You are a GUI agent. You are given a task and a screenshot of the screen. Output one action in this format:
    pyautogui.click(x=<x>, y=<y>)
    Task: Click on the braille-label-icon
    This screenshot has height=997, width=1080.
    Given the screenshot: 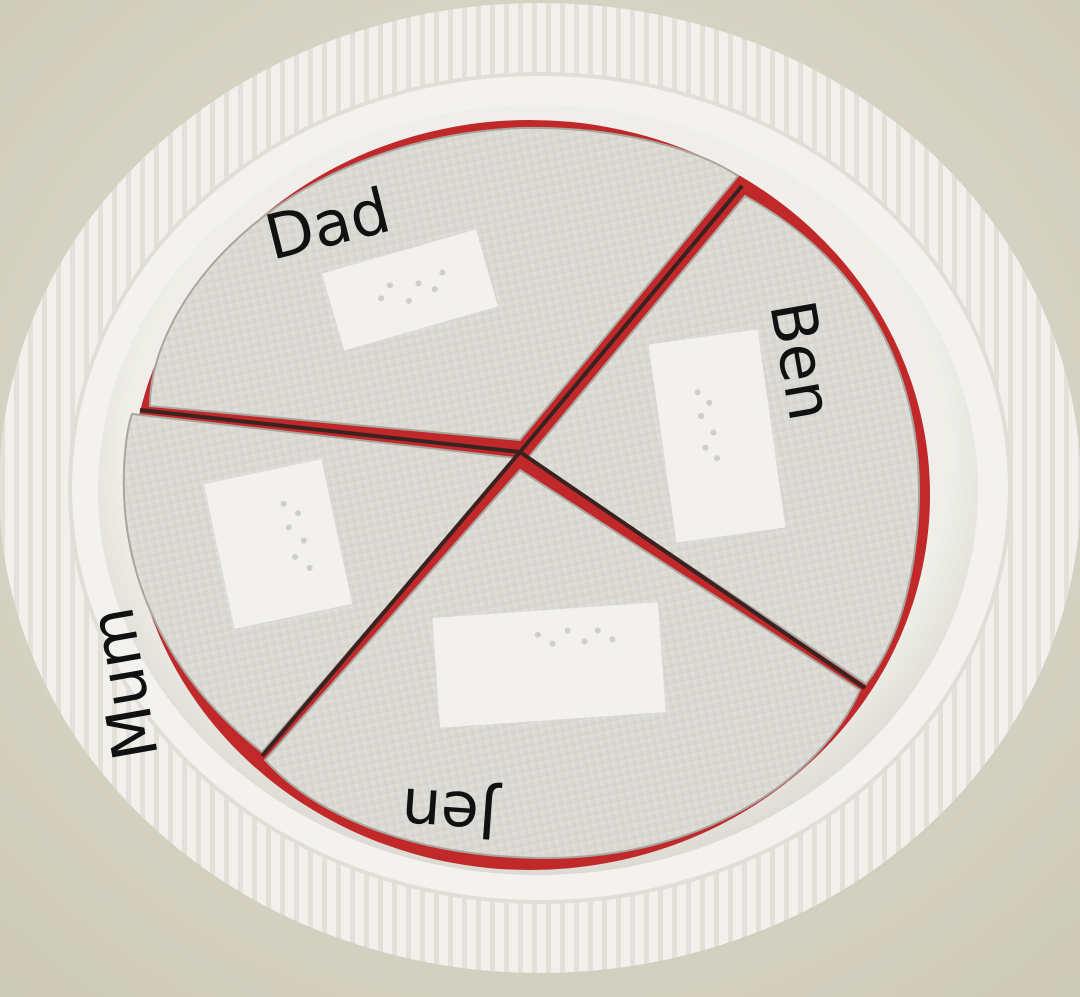 What is the action you would take?
    pyautogui.click(x=549, y=665)
    